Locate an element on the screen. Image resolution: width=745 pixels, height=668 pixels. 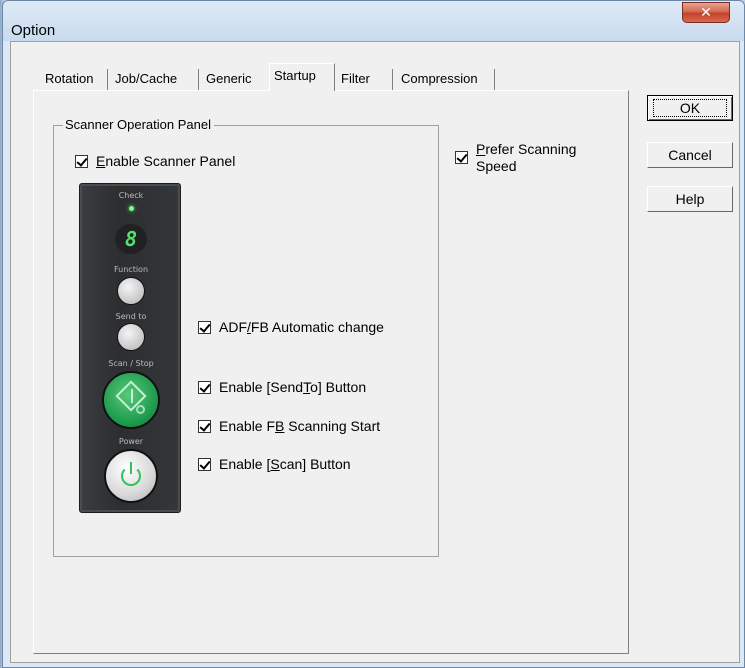
close-icon: ✕ is located at coordinates (706, 12).